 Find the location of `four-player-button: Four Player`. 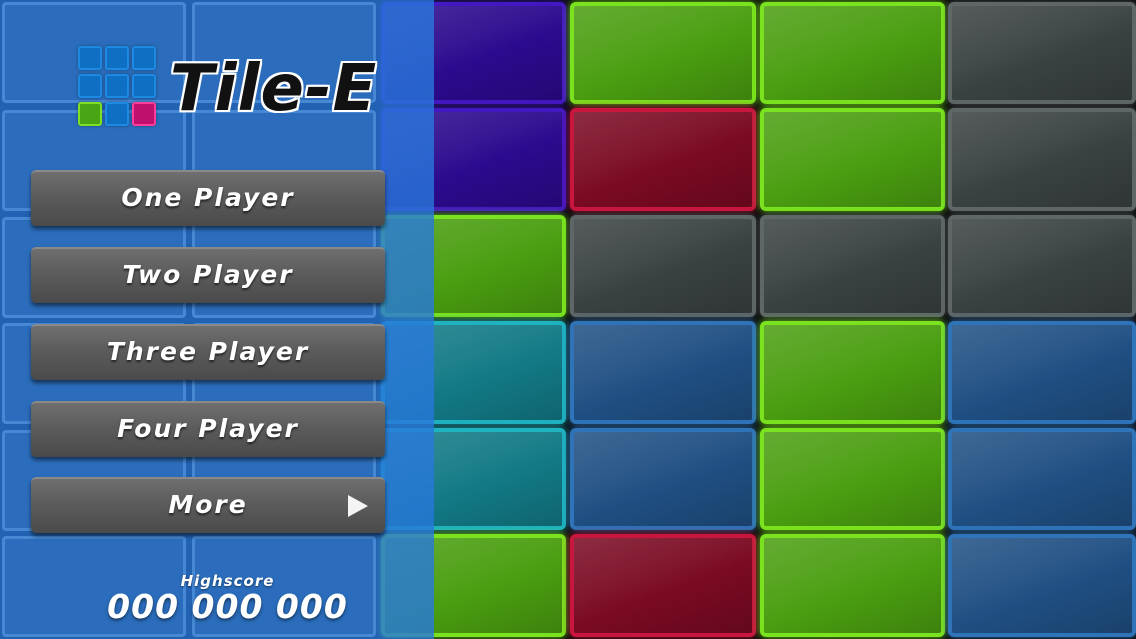

four-player-button: Four Player is located at coordinates (208, 429).